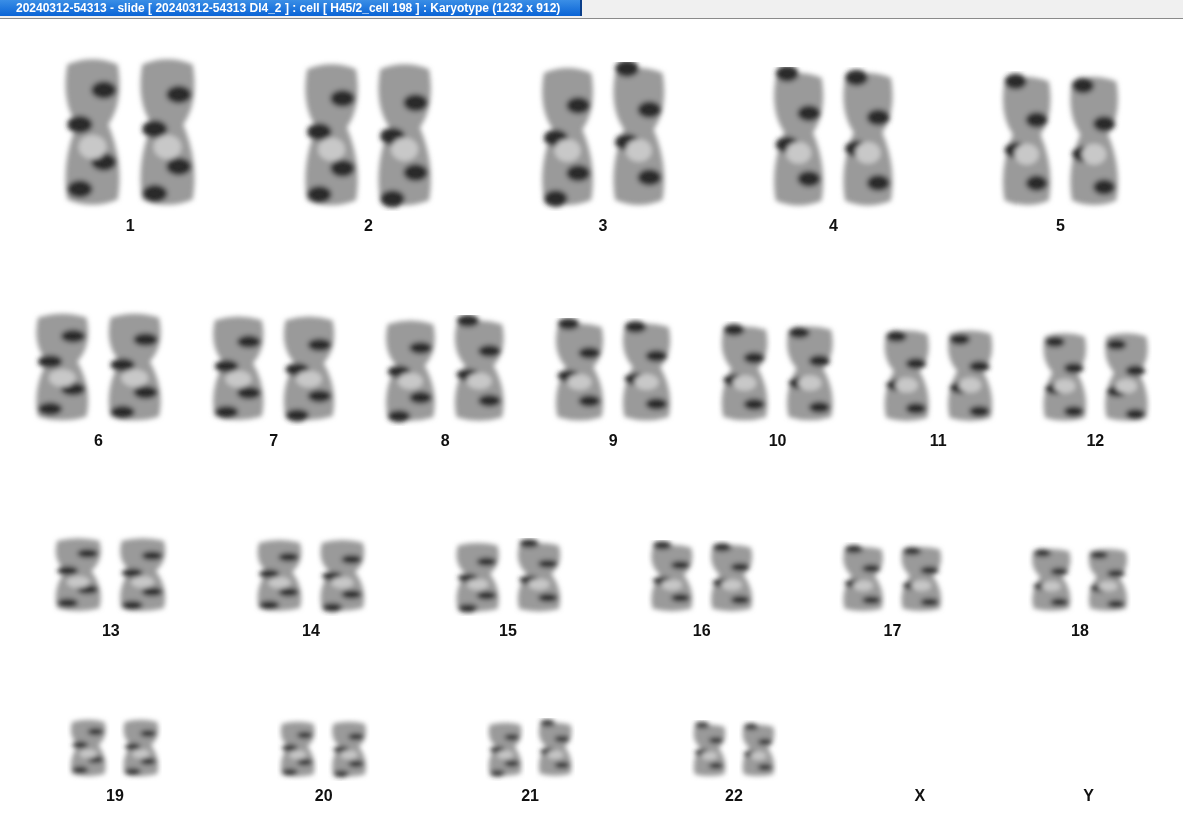 Image resolution: width=1183 pixels, height=830 pixels. What do you see at coordinates (777, 441) in the screenshot?
I see `chromosome-number: 10` at bounding box center [777, 441].